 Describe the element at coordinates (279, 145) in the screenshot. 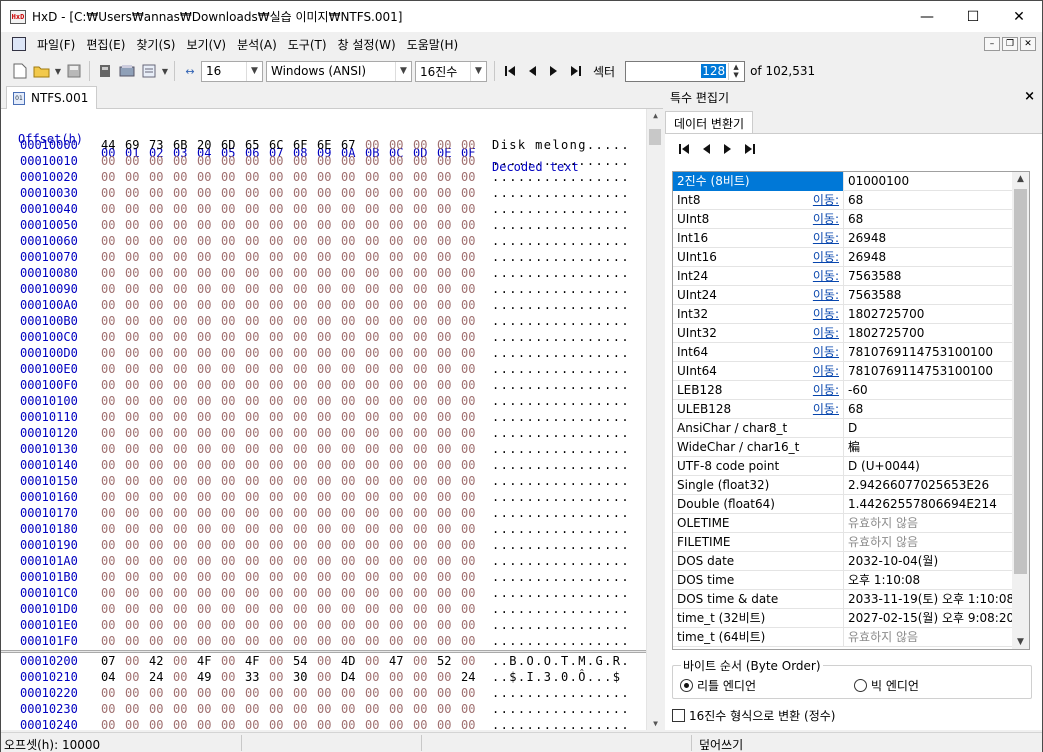

I see `hex-byte: 6C` at that location.